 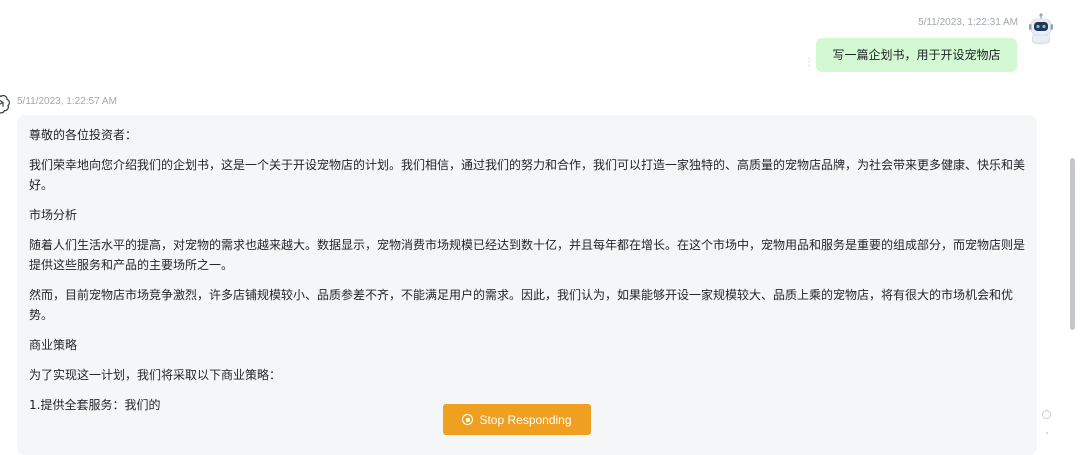 What do you see at coordinates (5, 104) in the screenshot?
I see `openai-logo-icon` at bounding box center [5, 104].